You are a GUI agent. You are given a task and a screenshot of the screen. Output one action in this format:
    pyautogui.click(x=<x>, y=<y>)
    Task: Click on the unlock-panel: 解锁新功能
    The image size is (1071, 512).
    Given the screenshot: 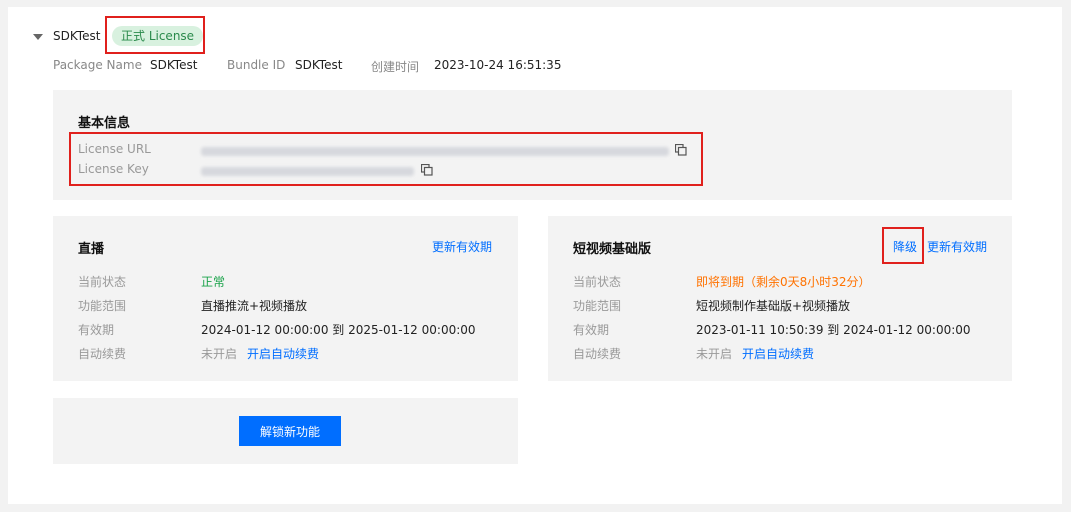 What is the action you would take?
    pyautogui.click(x=285, y=431)
    